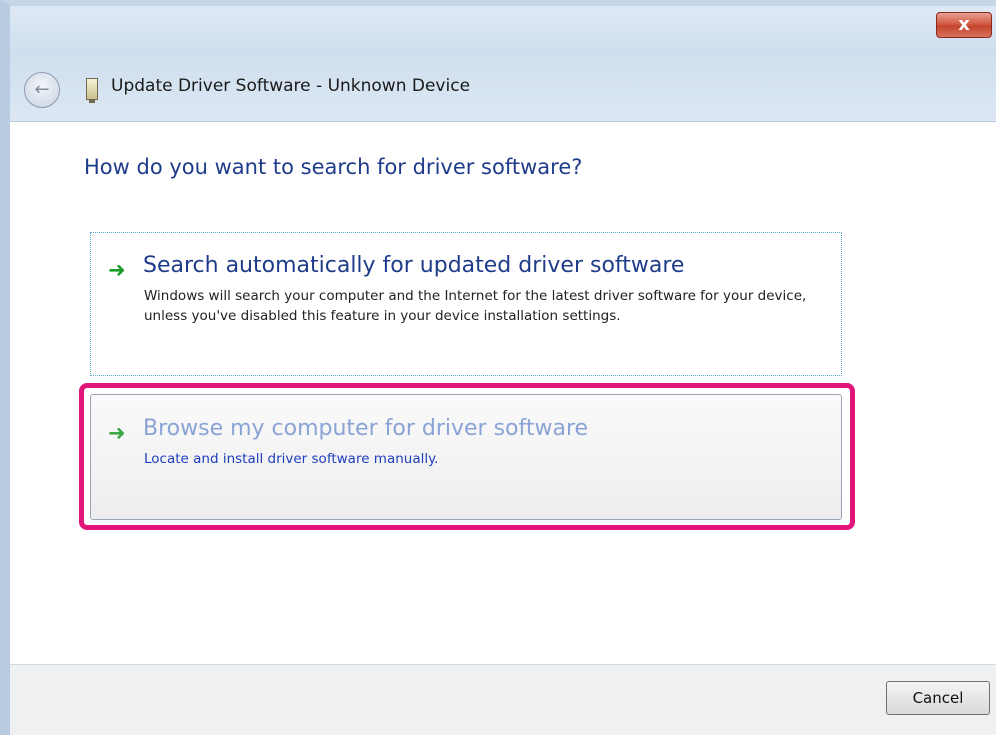 The image size is (996, 735). What do you see at coordinates (117, 270) in the screenshot?
I see `green-arrow-icon: ➜` at bounding box center [117, 270].